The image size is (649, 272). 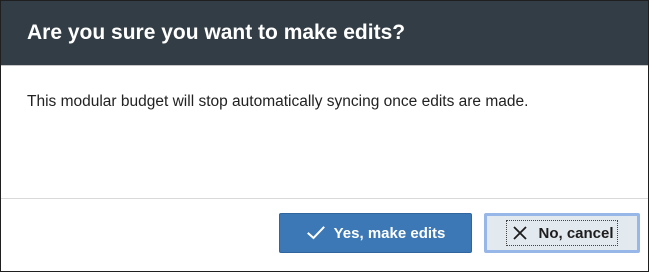 I want to click on footer-divider, so click(x=324, y=198).